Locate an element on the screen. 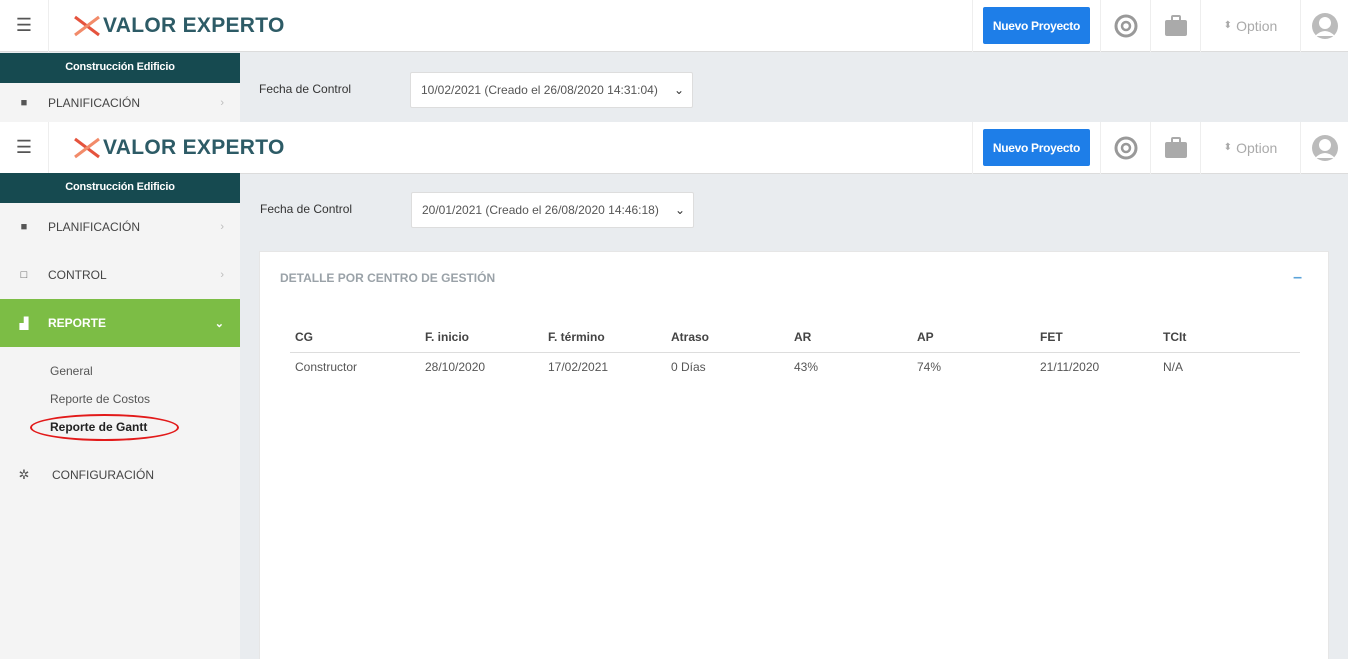 This screenshot has height=659, width=1348. sidebar-item-configuracion: ✲ CONFIGURACIÓN is located at coordinates (120, 475).